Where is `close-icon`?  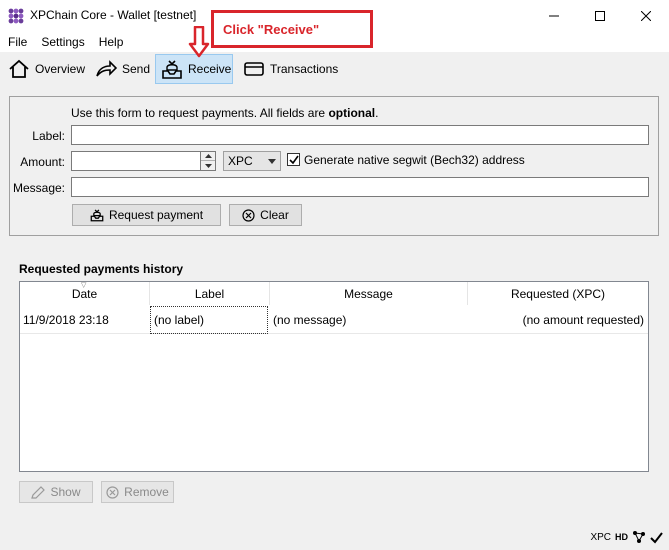
close-icon is located at coordinates (646, 16).